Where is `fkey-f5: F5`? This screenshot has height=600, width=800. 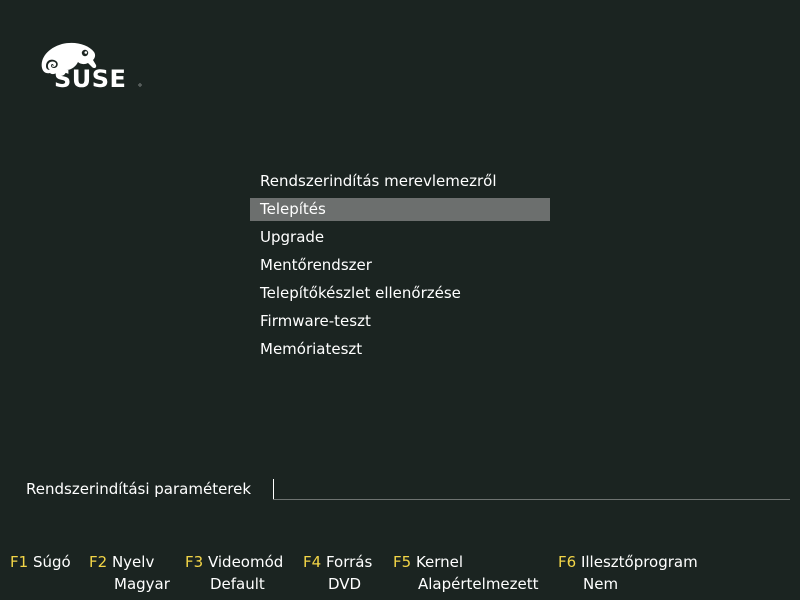
fkey-f5: F5 is located at coordinates (402, 562).